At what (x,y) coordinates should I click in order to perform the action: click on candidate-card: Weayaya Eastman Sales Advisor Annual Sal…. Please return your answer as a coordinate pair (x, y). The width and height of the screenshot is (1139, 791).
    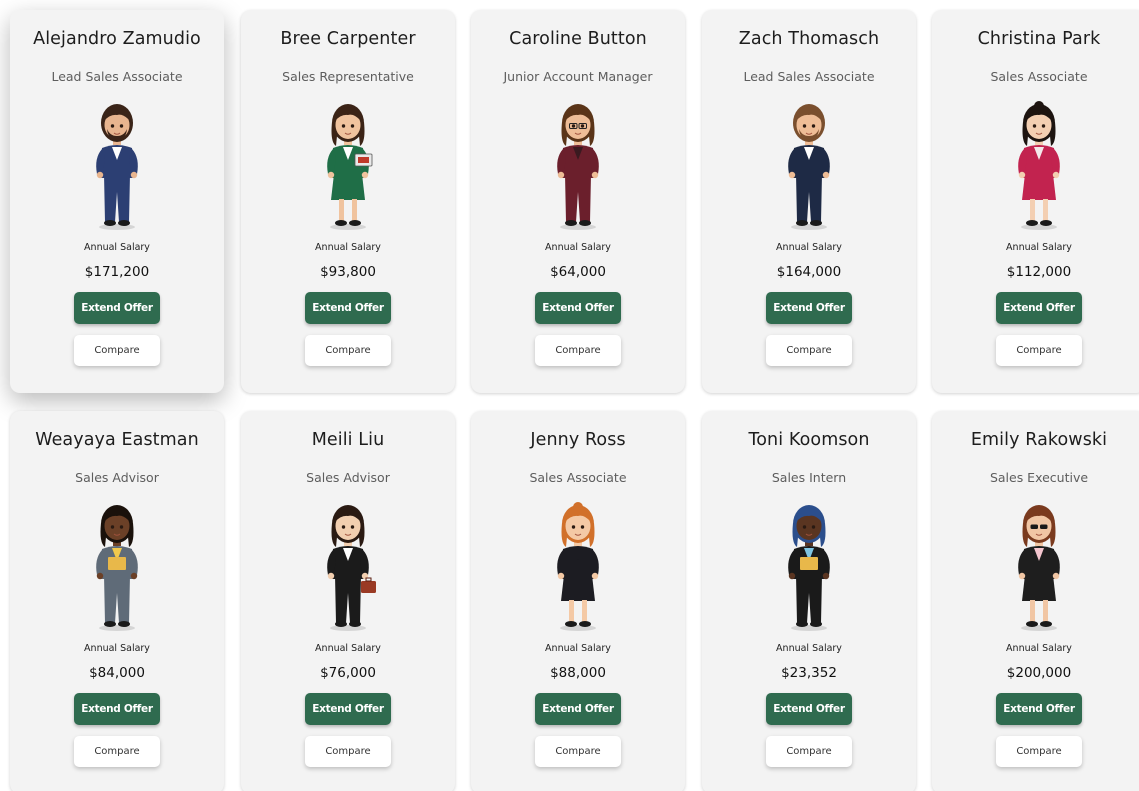
    Looking at the image, I should click on (117, 601).